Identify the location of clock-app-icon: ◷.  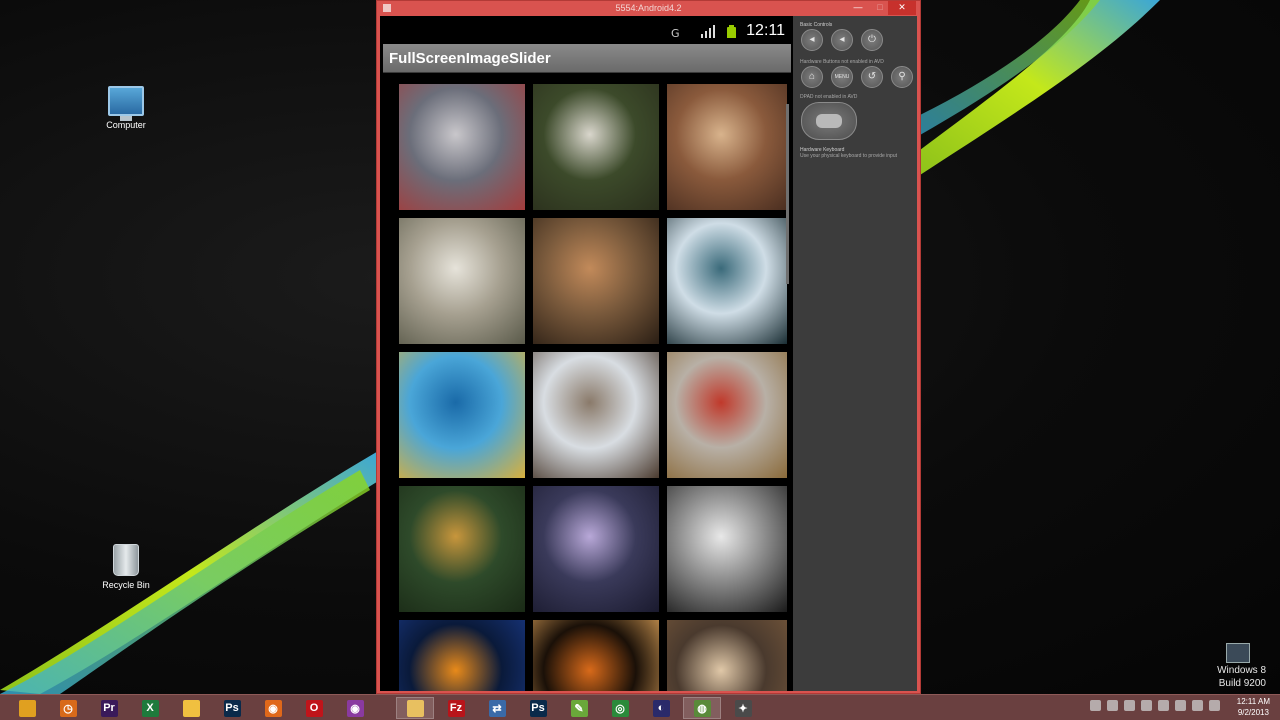
(68, 708).